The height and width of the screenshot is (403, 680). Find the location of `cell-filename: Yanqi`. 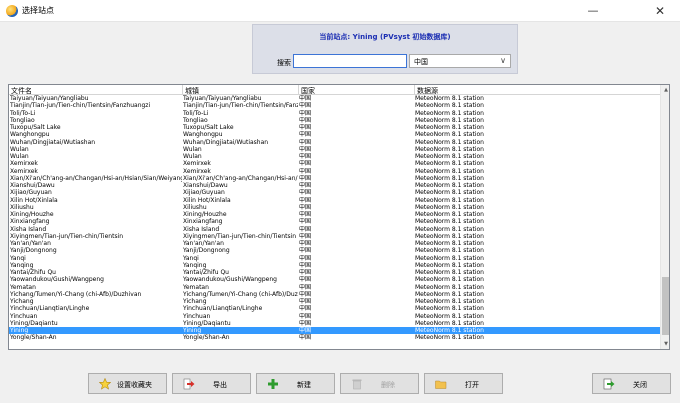

cell-filename: Yanqi is located at coordinates (18, 258).